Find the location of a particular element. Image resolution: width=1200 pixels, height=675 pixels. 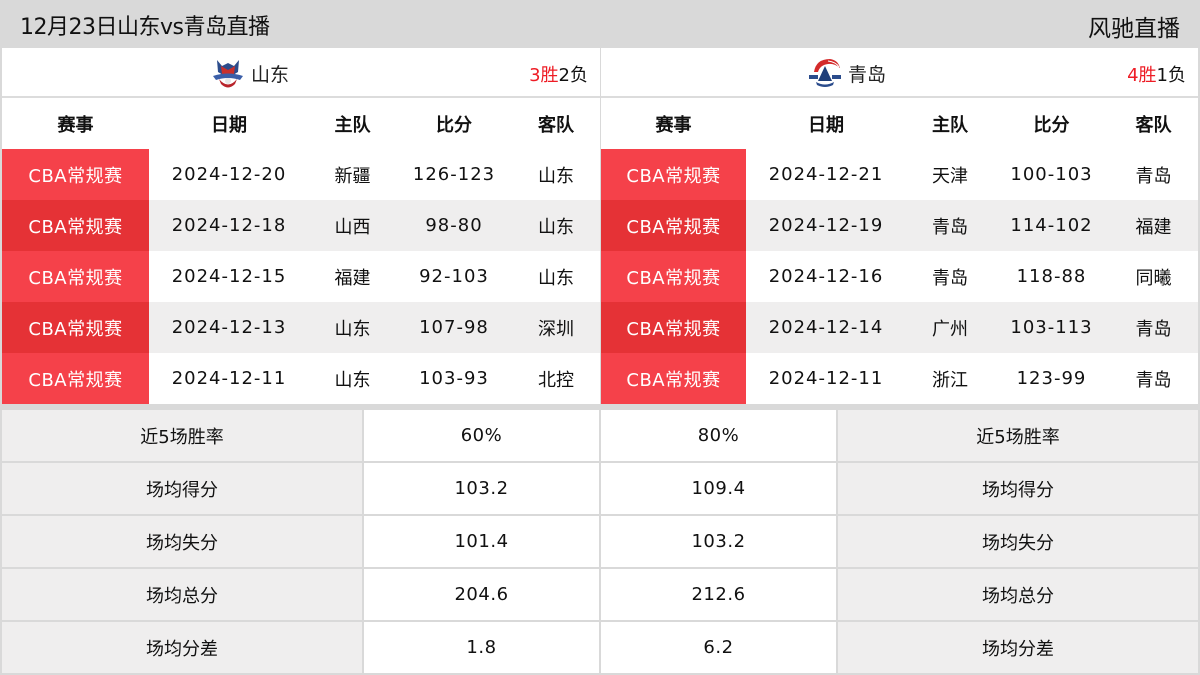

stat-value-left: 204.6 is located at coordinates (481, 594).